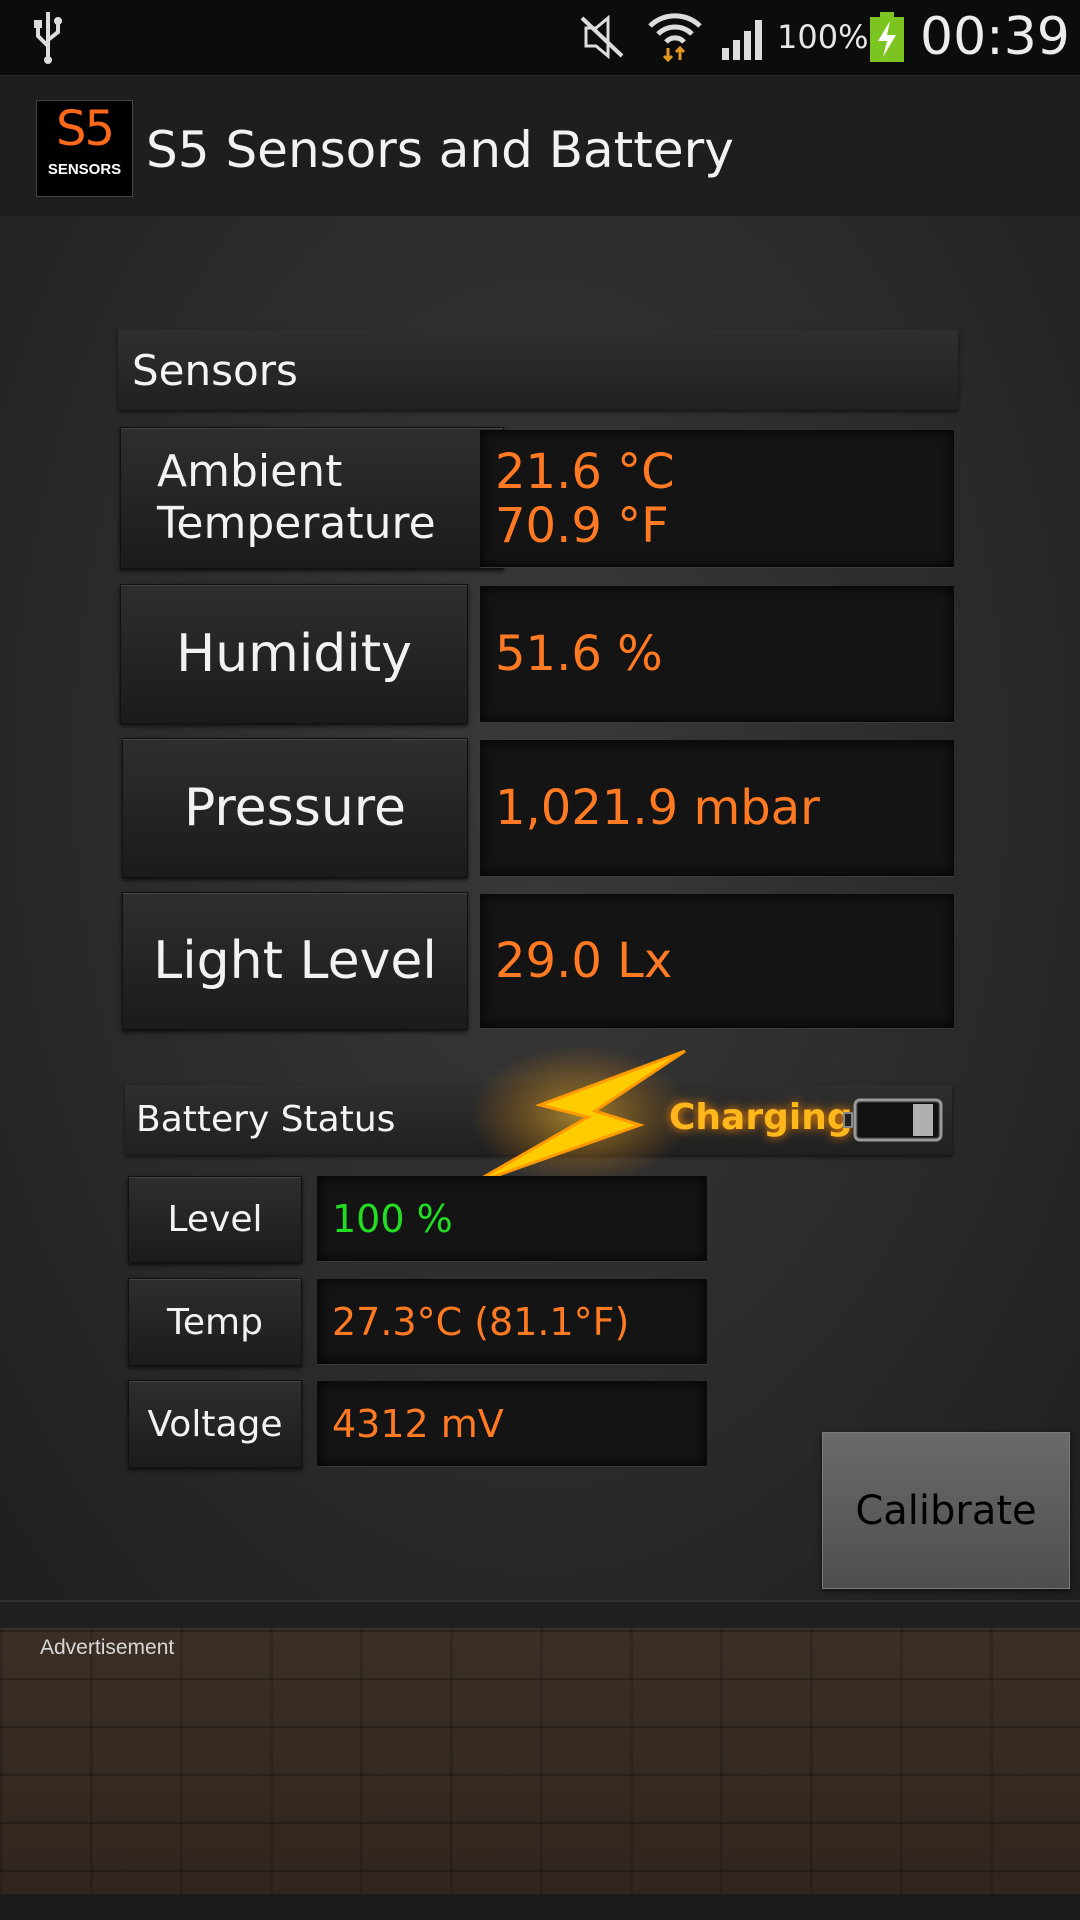 This screenshot has height=1920, width=1080. Describe the element at coordinates (585, 471) in the screenshot. I see `temp-celsius: 21.6 °C` at that location.